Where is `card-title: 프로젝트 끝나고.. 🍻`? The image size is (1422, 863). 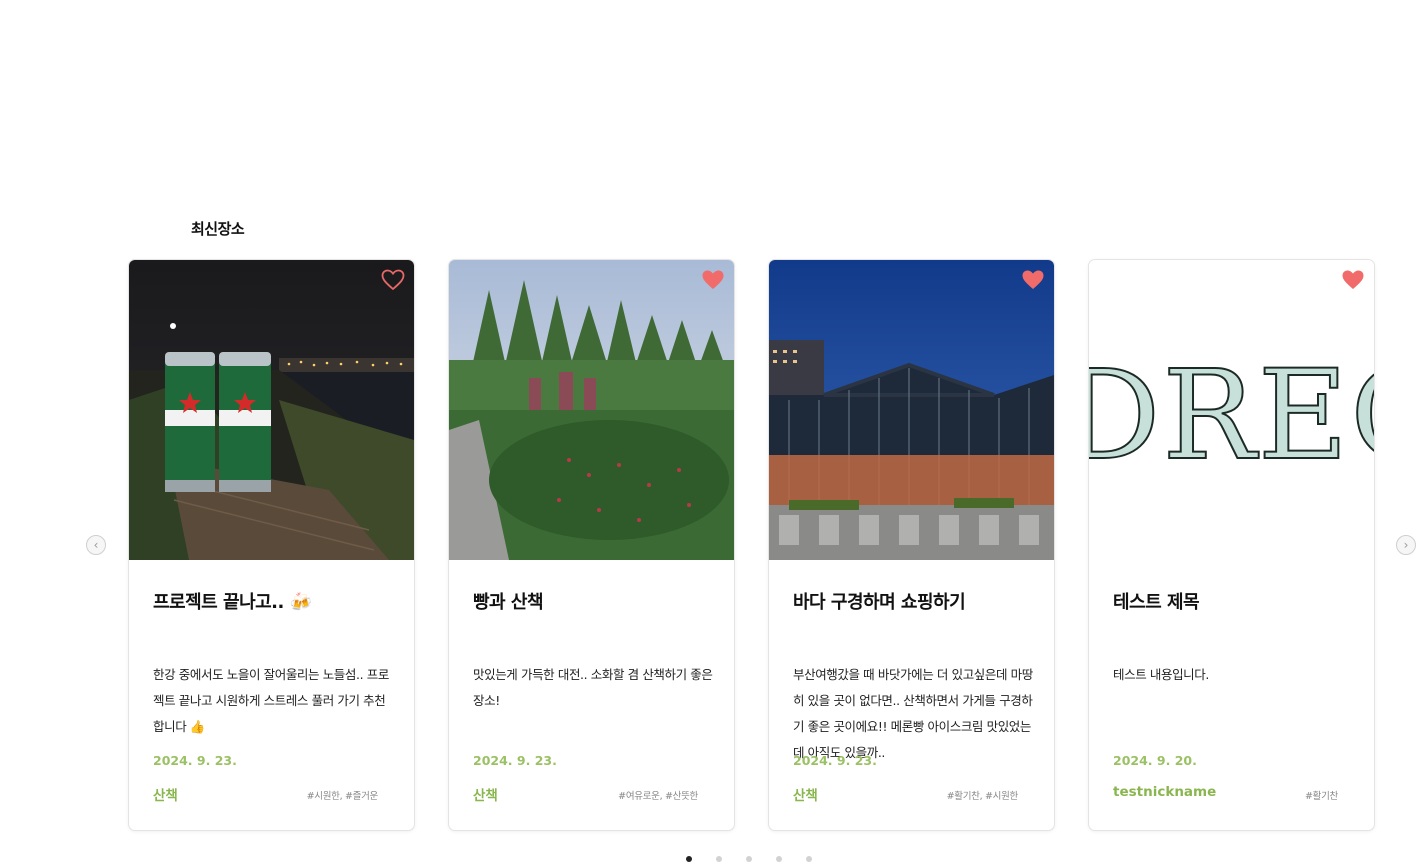 card-title: 프로젝트 끝나고.. 🍻 is located at coordinates (232, 602).